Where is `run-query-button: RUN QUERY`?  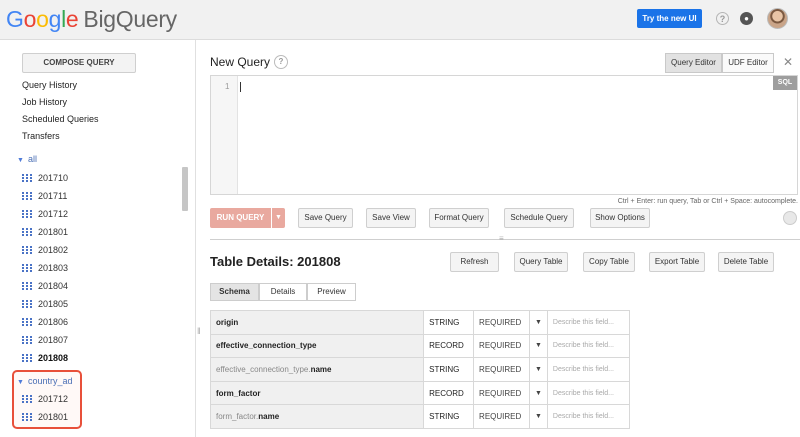 run-query-button: RUN QUERY is located at coordinates (240, 218).